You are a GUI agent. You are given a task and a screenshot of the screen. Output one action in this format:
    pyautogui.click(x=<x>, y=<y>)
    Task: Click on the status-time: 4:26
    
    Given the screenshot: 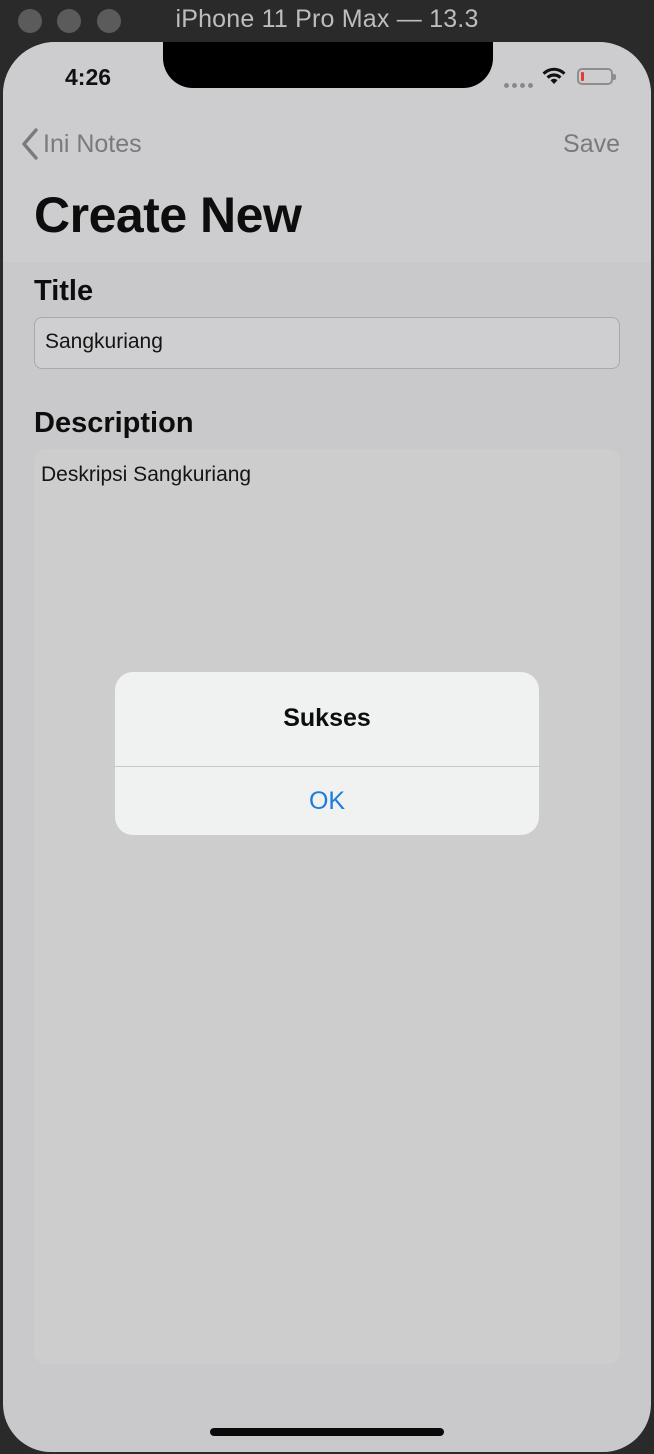 What is the action you would take?
    pyautogui.click(x=88, y=77)
    